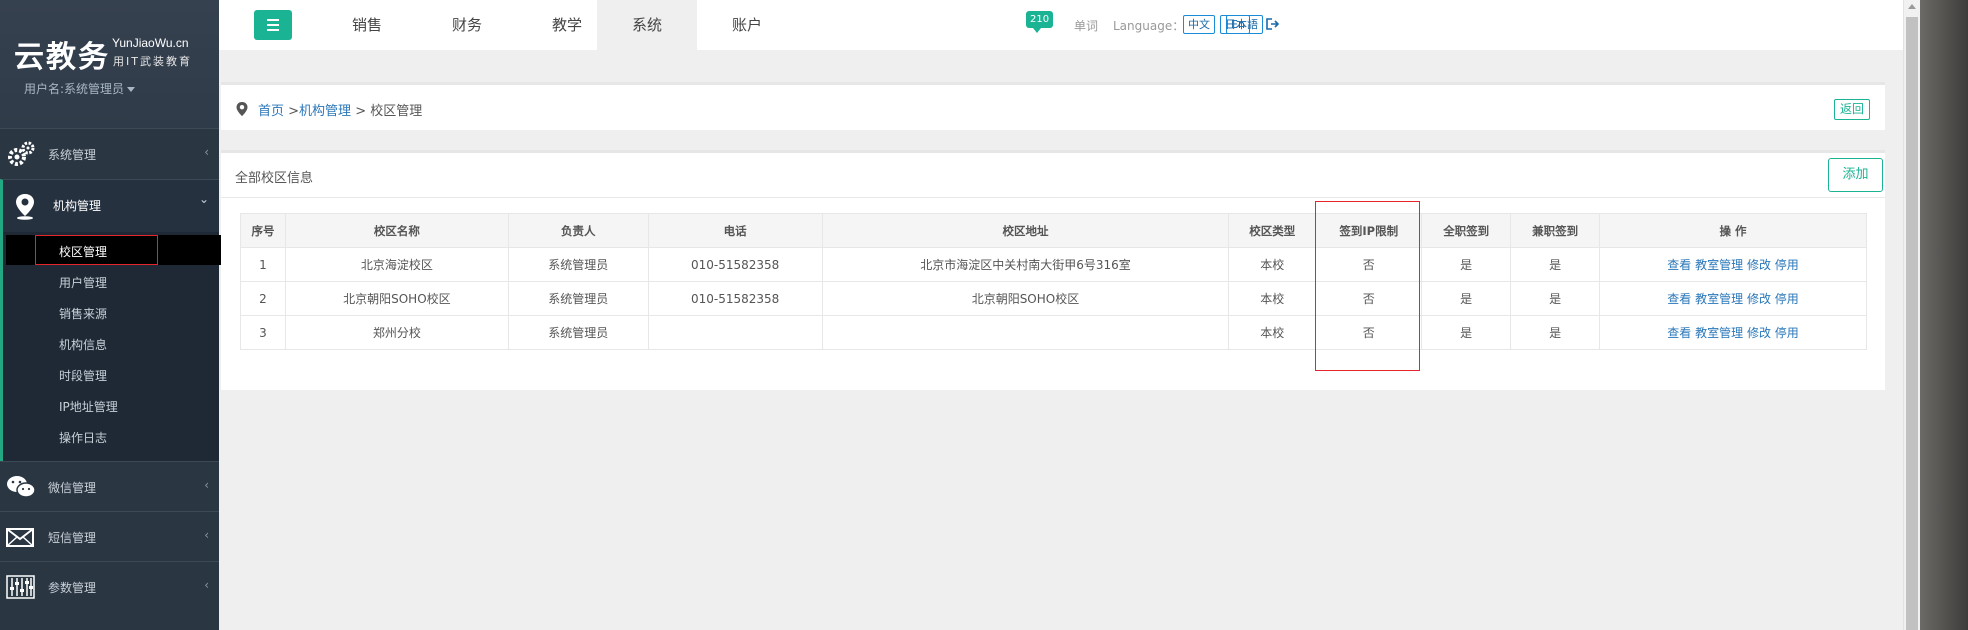 This screenshot has height=630, width=1968. What do you see at coordinates (263, 230) in the screenshot?
I see `column-header: 序号` at bounding box center [263, 230].